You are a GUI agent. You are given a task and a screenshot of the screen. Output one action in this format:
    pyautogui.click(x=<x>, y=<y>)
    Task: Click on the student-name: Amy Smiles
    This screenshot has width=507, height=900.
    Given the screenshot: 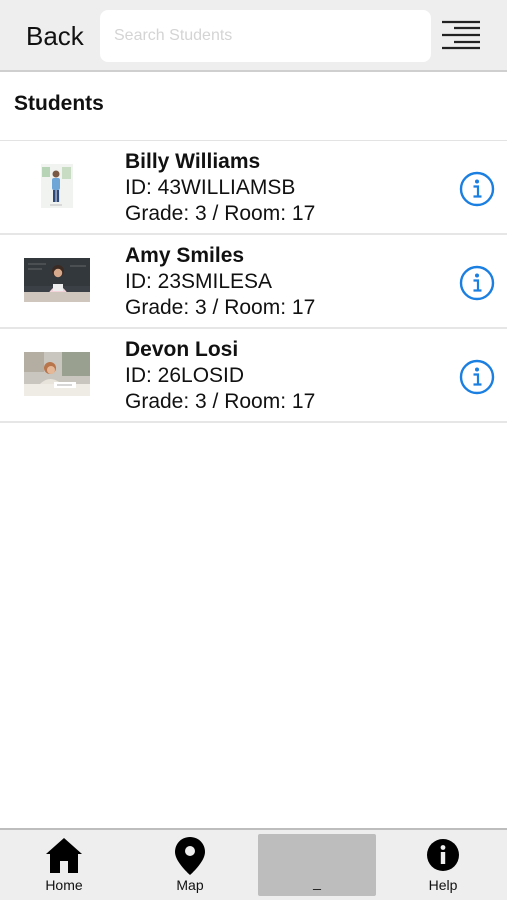 What is the action you would take?
    pyautogui.click(x=185, y=255)
    